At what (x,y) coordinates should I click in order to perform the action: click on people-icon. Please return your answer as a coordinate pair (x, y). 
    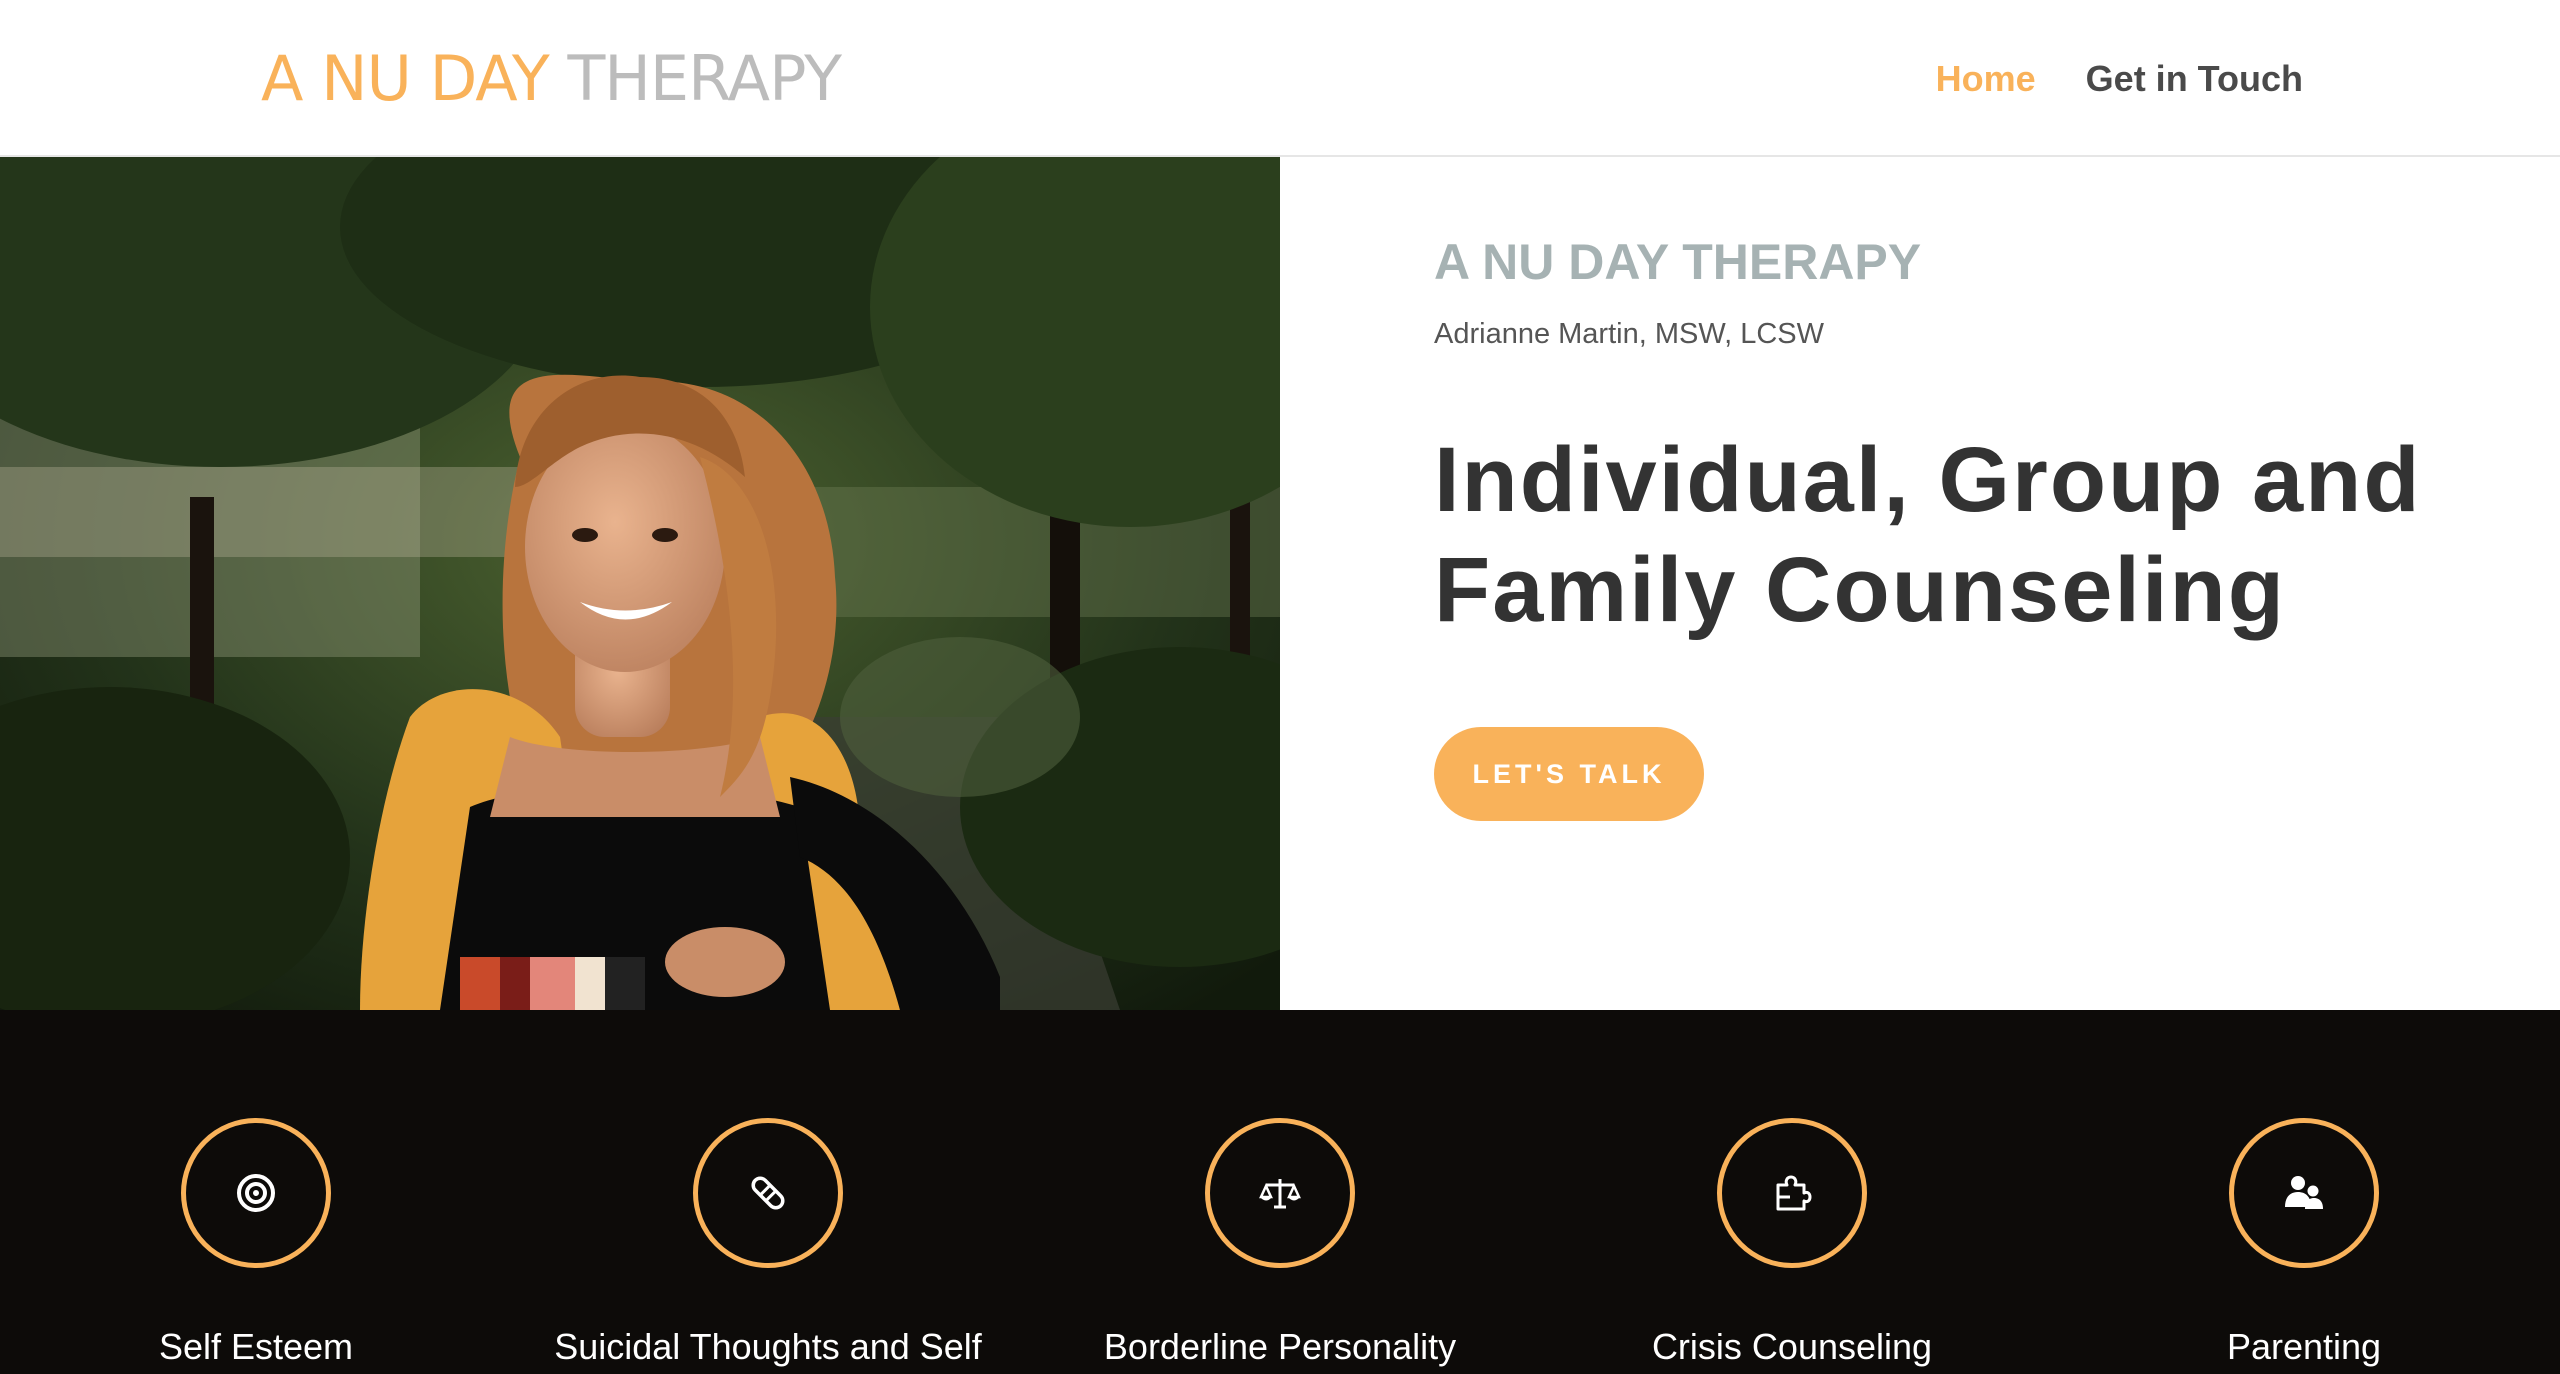
    Looking at the image, I should click on (2304, 1192).